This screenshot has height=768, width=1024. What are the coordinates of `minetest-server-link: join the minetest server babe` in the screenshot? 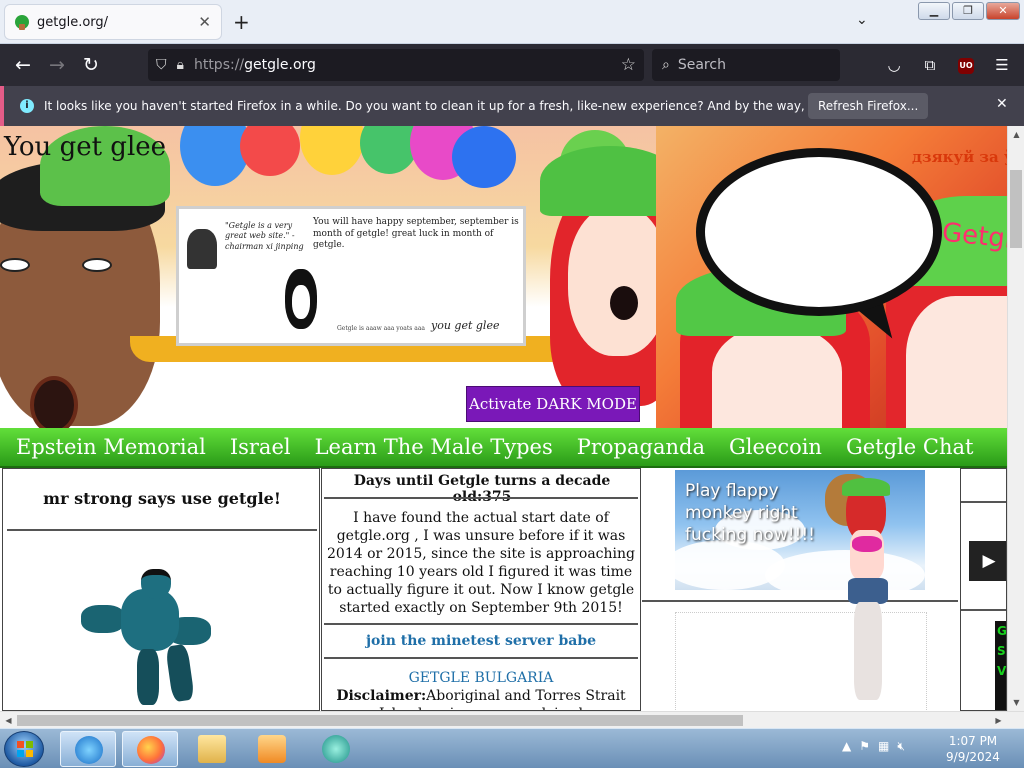 It's located at (481, 641).